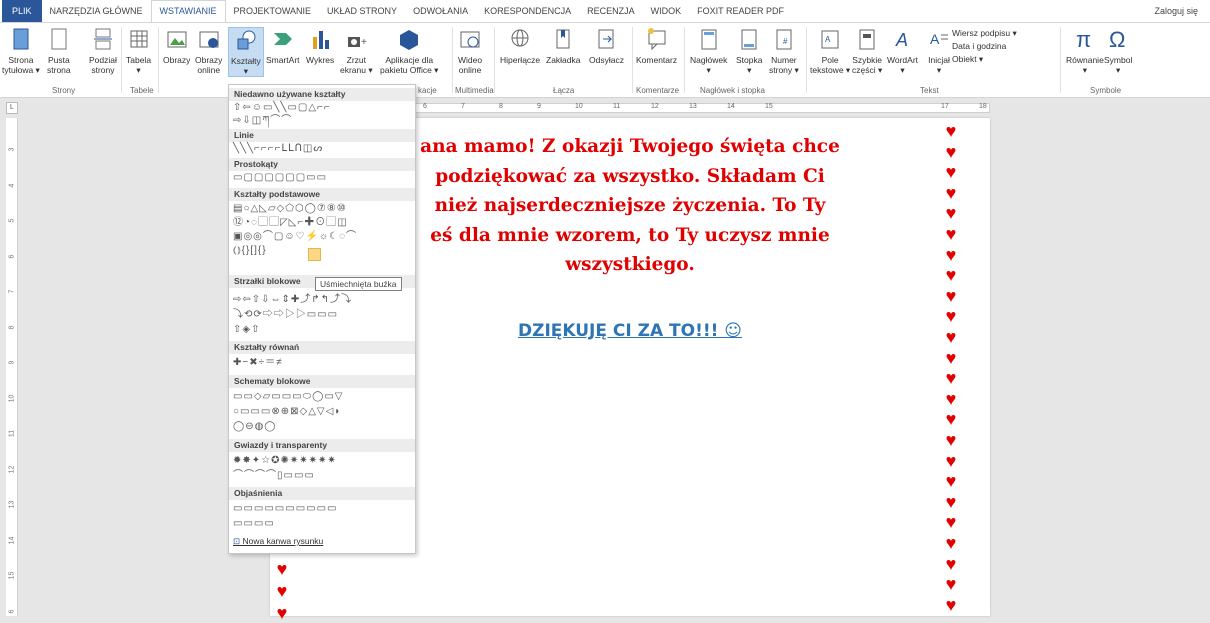 The width and height of the screenshot is (1210, 623). I want to click on tab-view: WIDOK, so click(666, 11).